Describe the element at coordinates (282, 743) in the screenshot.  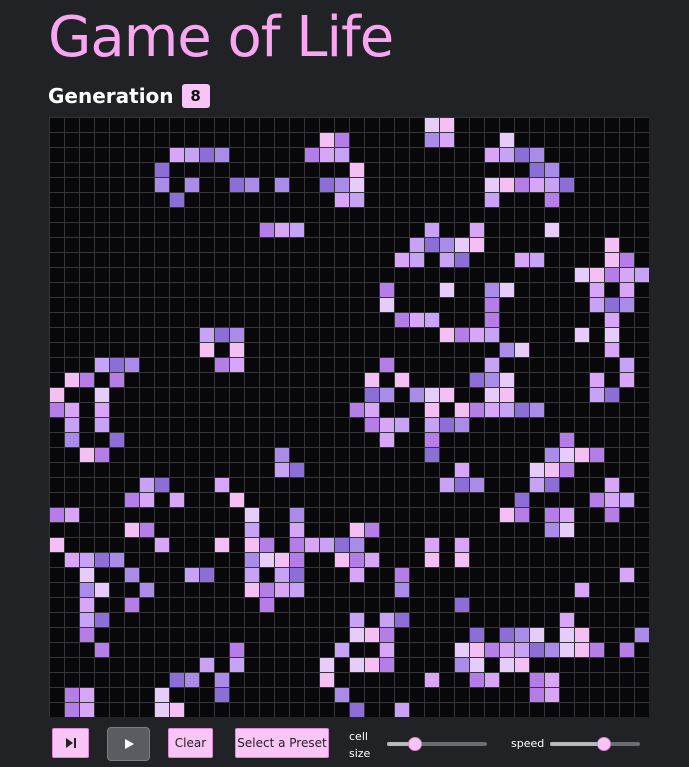
I see `select-preset-button: Select a Preset` at that location.